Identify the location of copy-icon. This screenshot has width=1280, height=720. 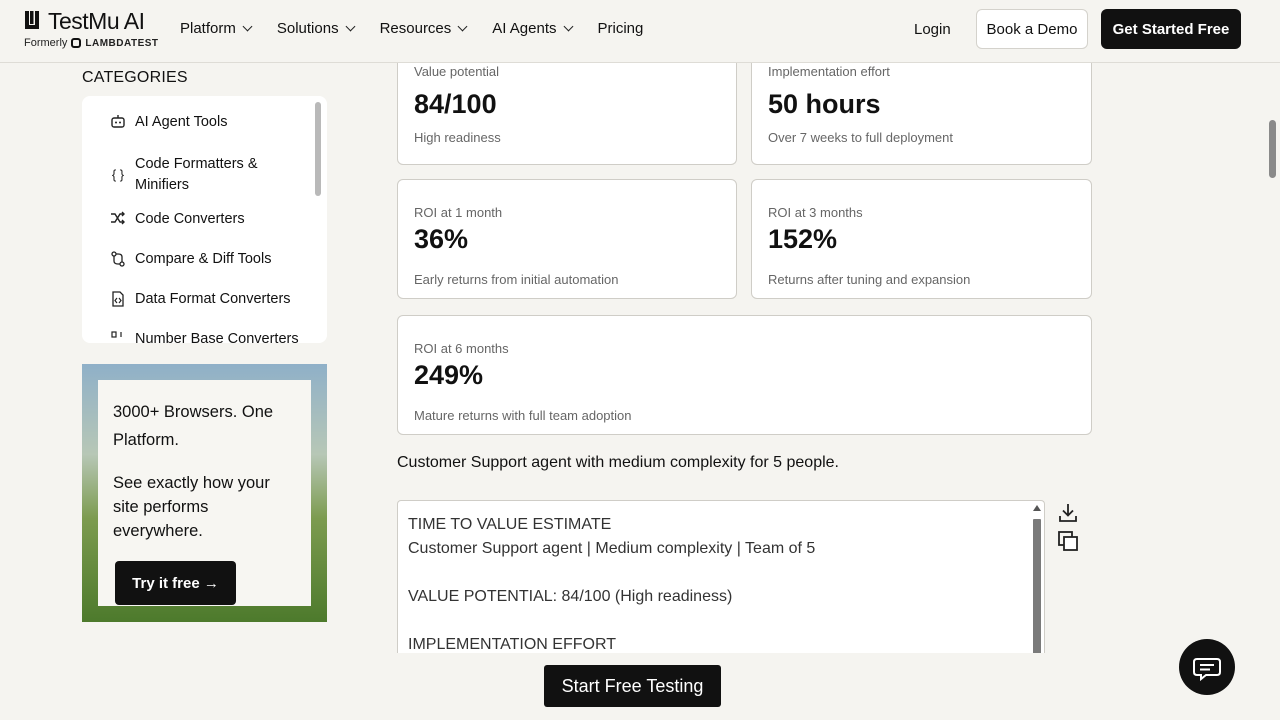
(1068, 541).